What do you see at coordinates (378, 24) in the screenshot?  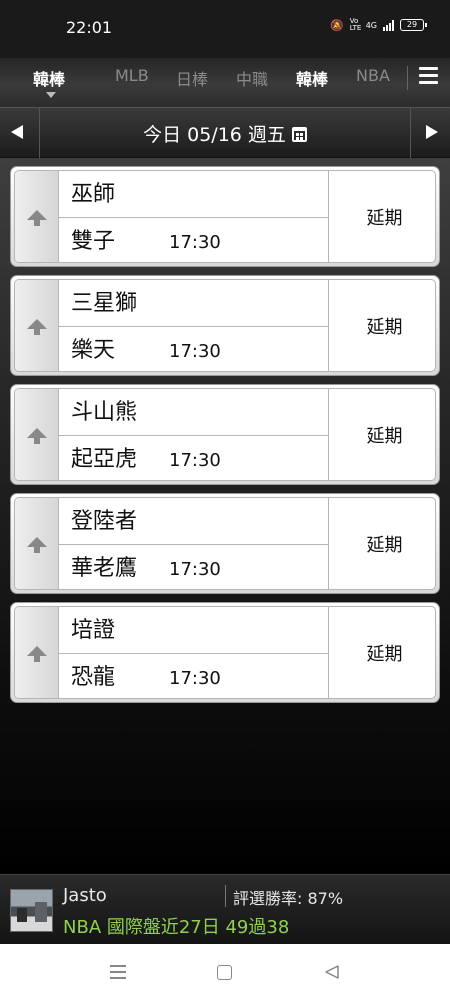 I see `status-icons: 🔕 Vo LTE 4G 29` at bounding box center [378, 24].